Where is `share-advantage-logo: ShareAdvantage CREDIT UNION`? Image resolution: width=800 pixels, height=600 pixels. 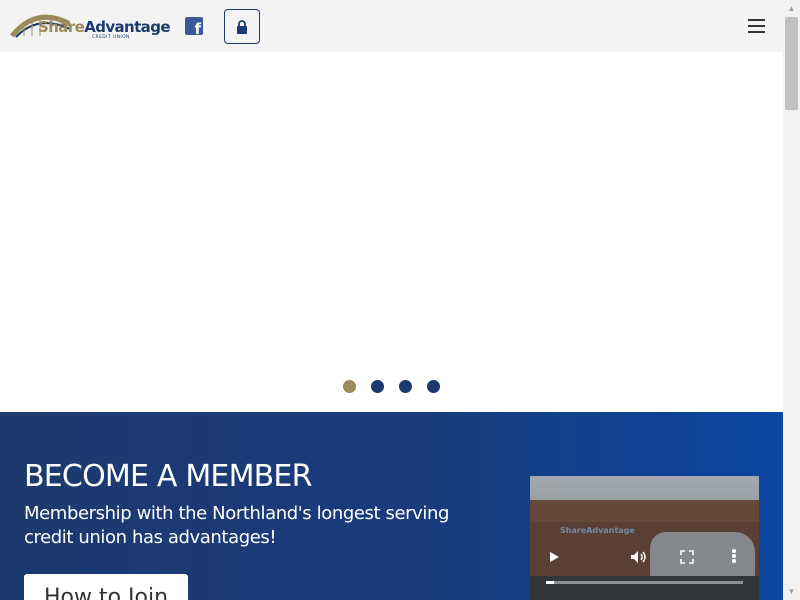
share-advantage-logo: ShareAdvantage CREDIT UNION is located at coordinates (90, 27).